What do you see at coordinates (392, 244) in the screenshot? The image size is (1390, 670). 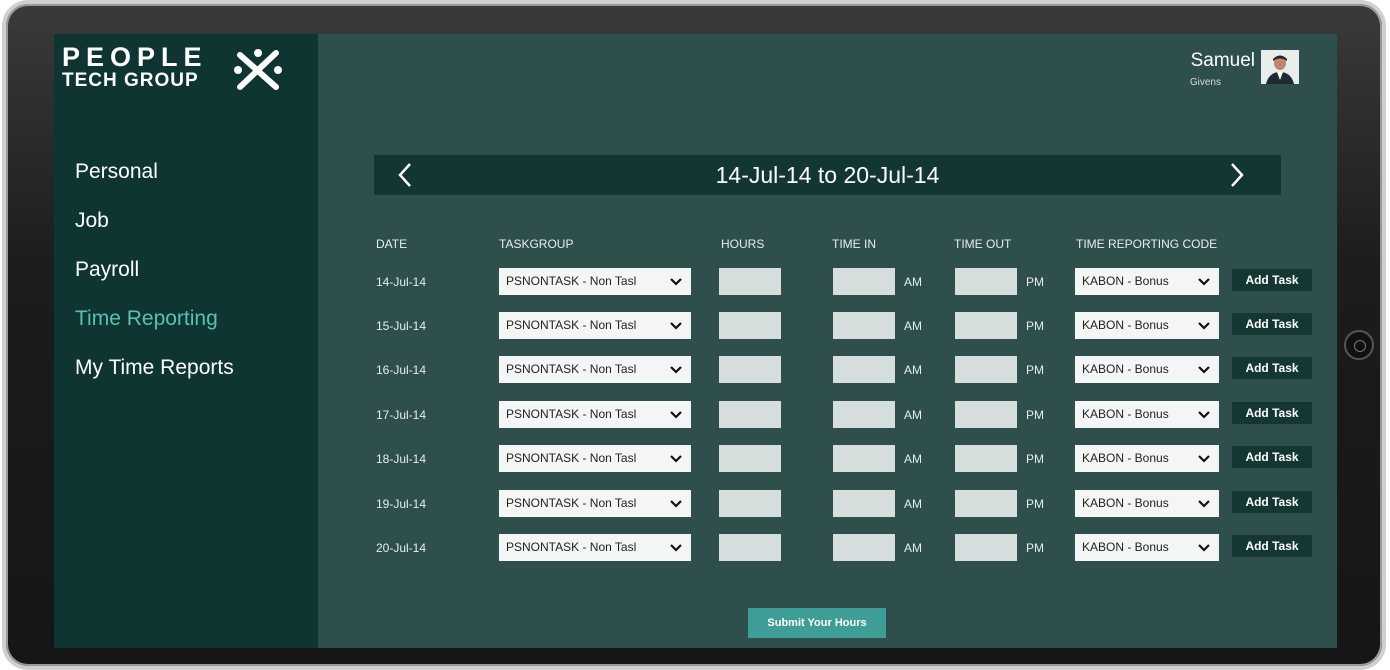 I see `column-header-date: DATE` at bounding box center [392, 244].